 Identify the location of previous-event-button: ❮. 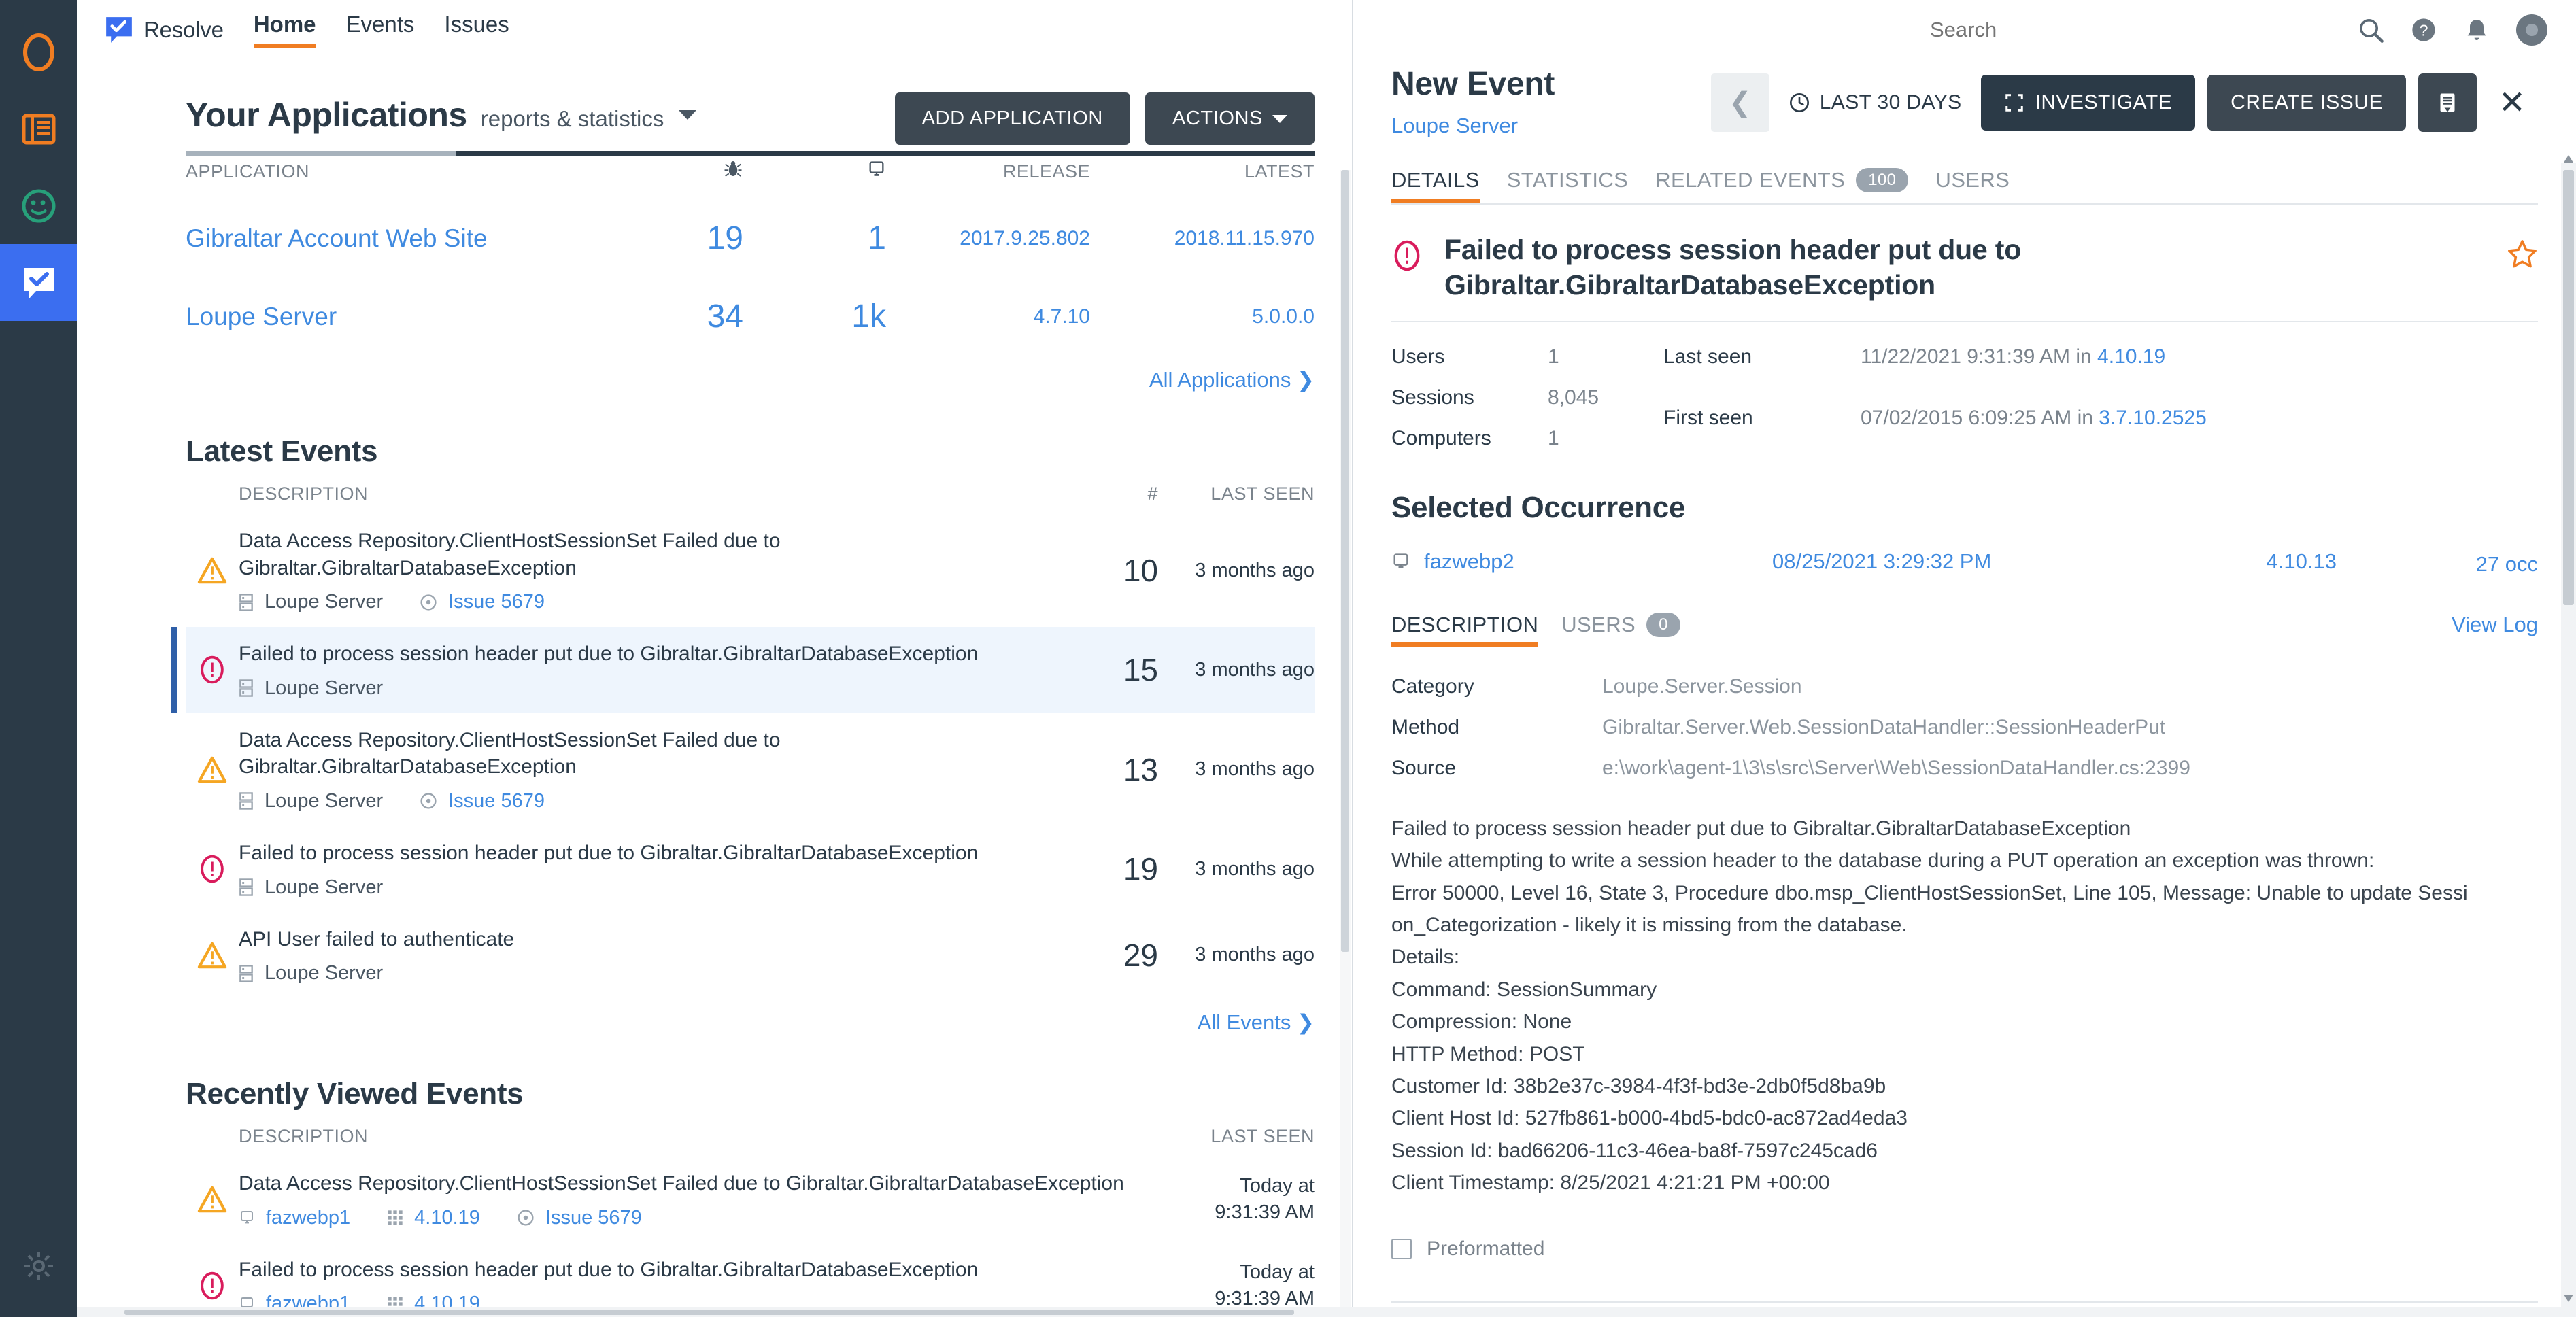
(1739, 102).